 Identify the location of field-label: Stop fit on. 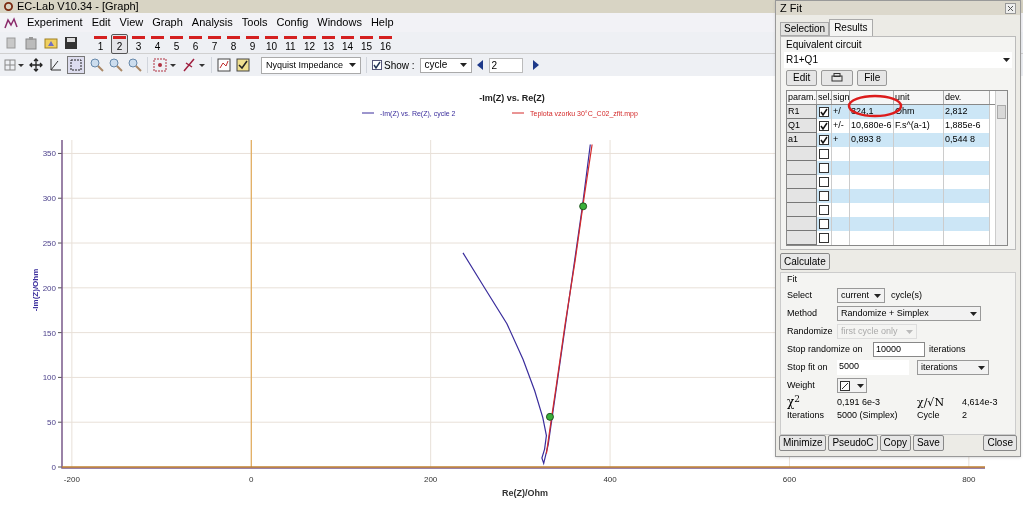
(808, 367).